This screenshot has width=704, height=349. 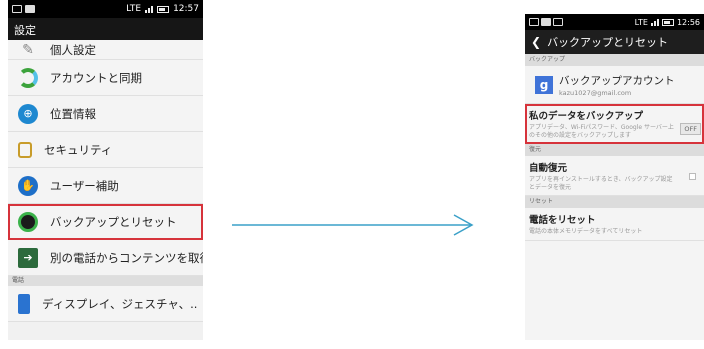 What do you see at coordinates (105, 9) in the screenshot?
I see `status-bar: LTE 12:57` at bounding box center [105, 9].